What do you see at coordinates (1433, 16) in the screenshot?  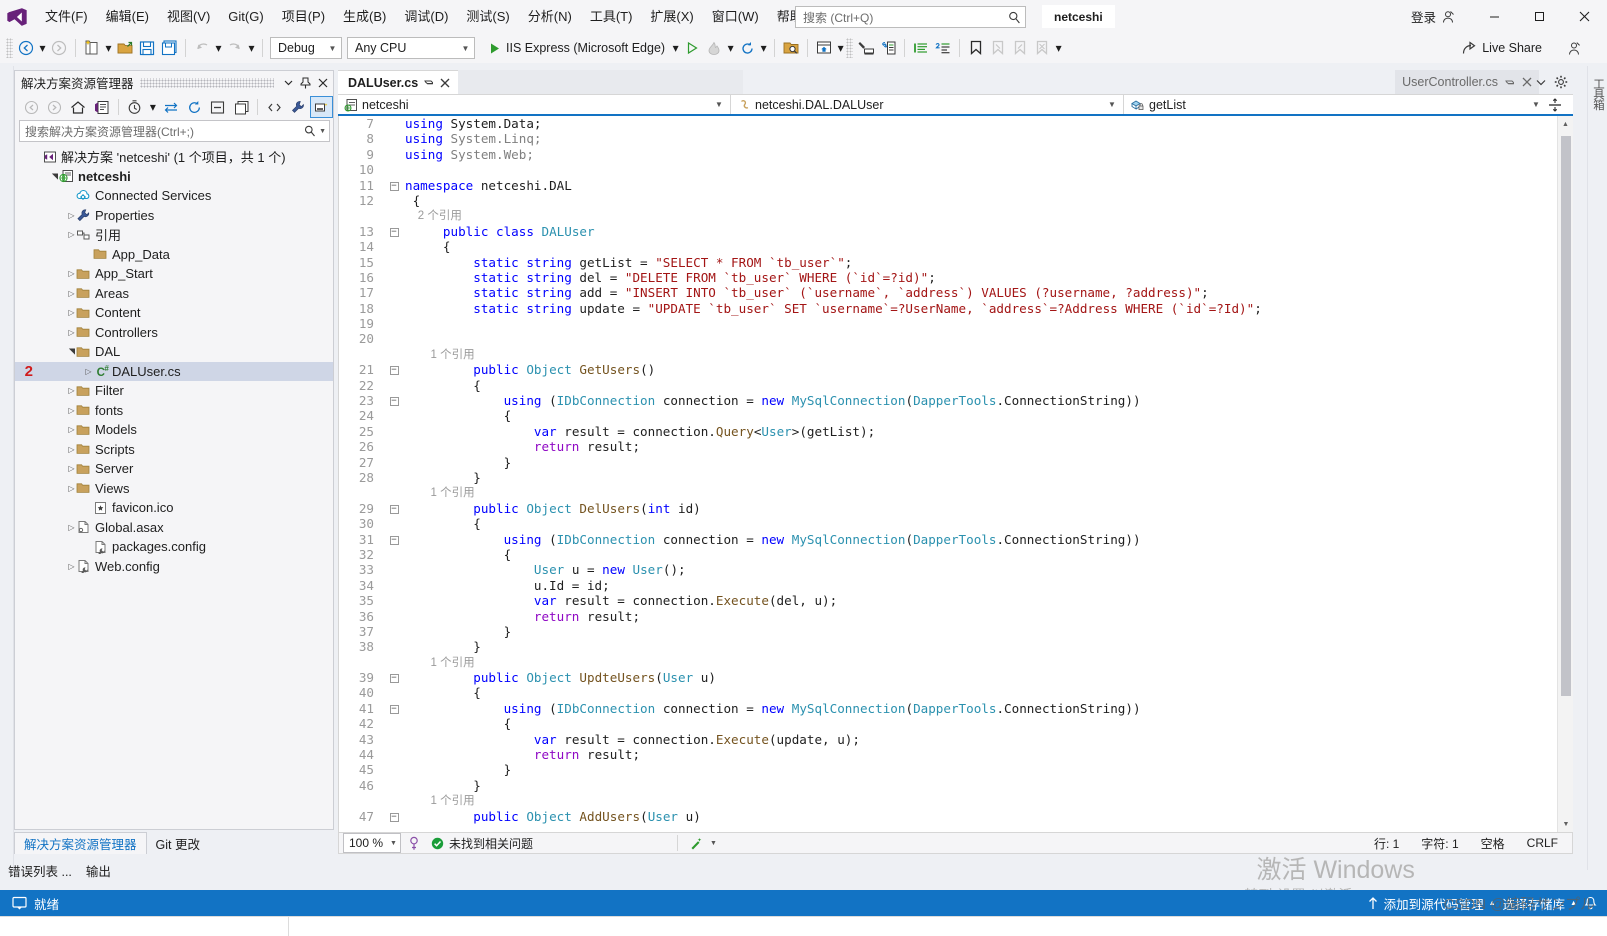 I see `sign-in-button: 登录` at bounding box center [1433, 16].